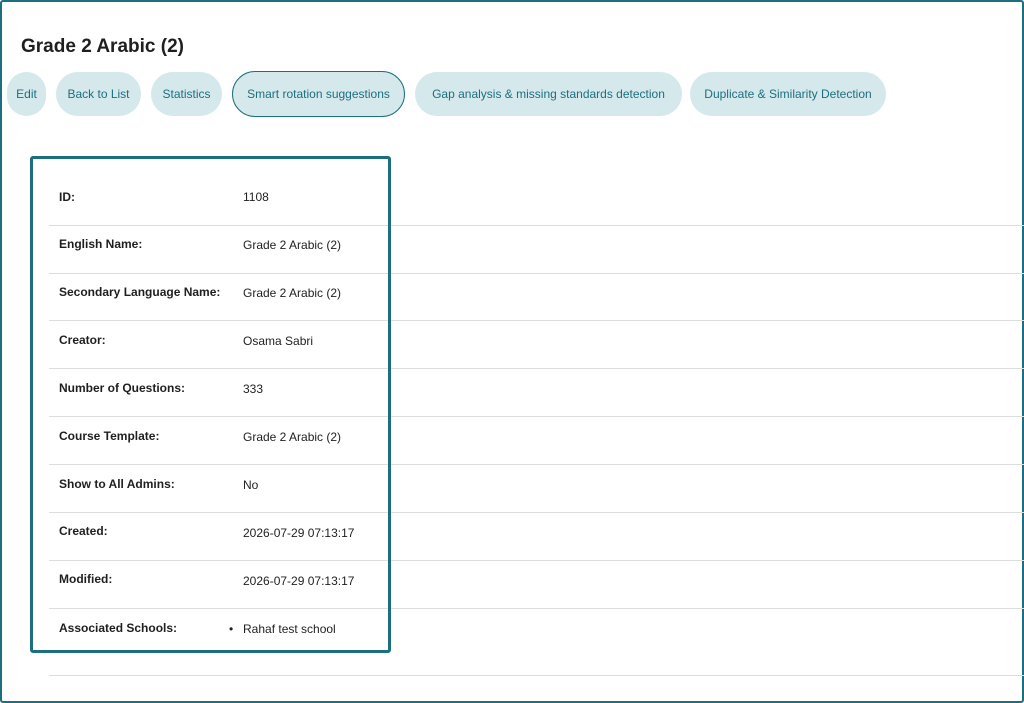 This screenshot has width=1024, height=703. I want to click on row-divider, so click(536, 675).